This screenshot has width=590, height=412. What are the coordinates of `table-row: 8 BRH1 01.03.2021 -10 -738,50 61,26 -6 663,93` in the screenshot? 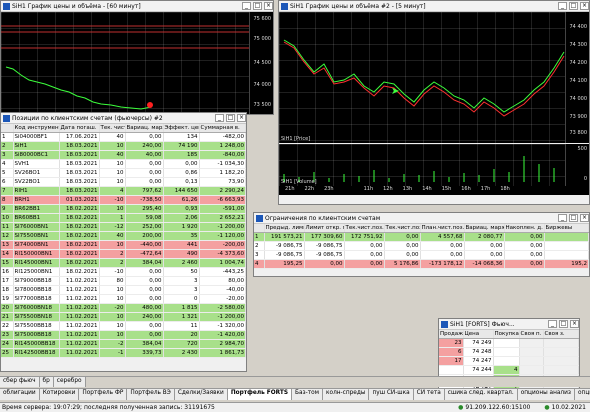 It's located at (123, 200).